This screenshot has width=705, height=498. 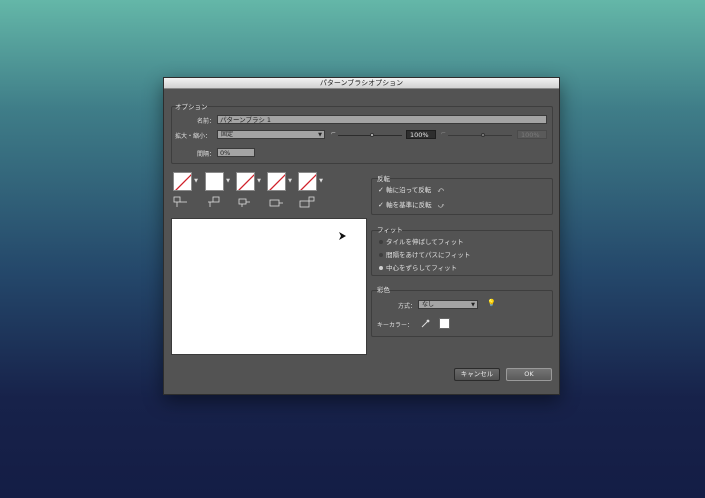 I want to click on lightbulb-icon: 💡, so click(x=491, y=303).